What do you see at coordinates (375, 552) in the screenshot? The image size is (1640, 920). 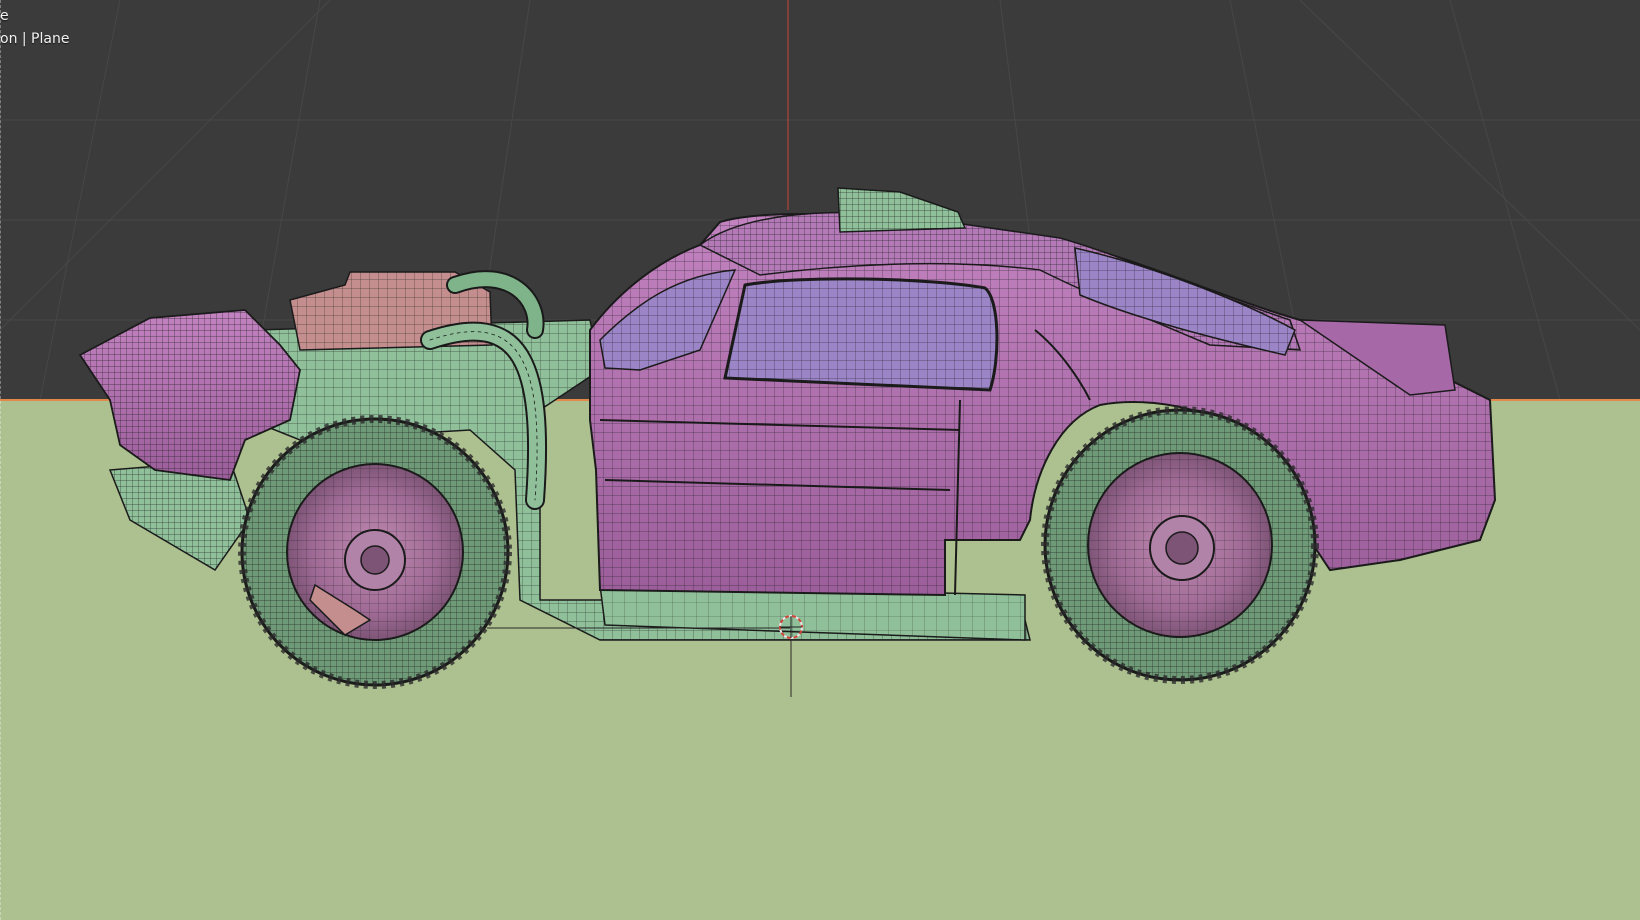 I see `front-wheel` at bounding box center [375, 552].